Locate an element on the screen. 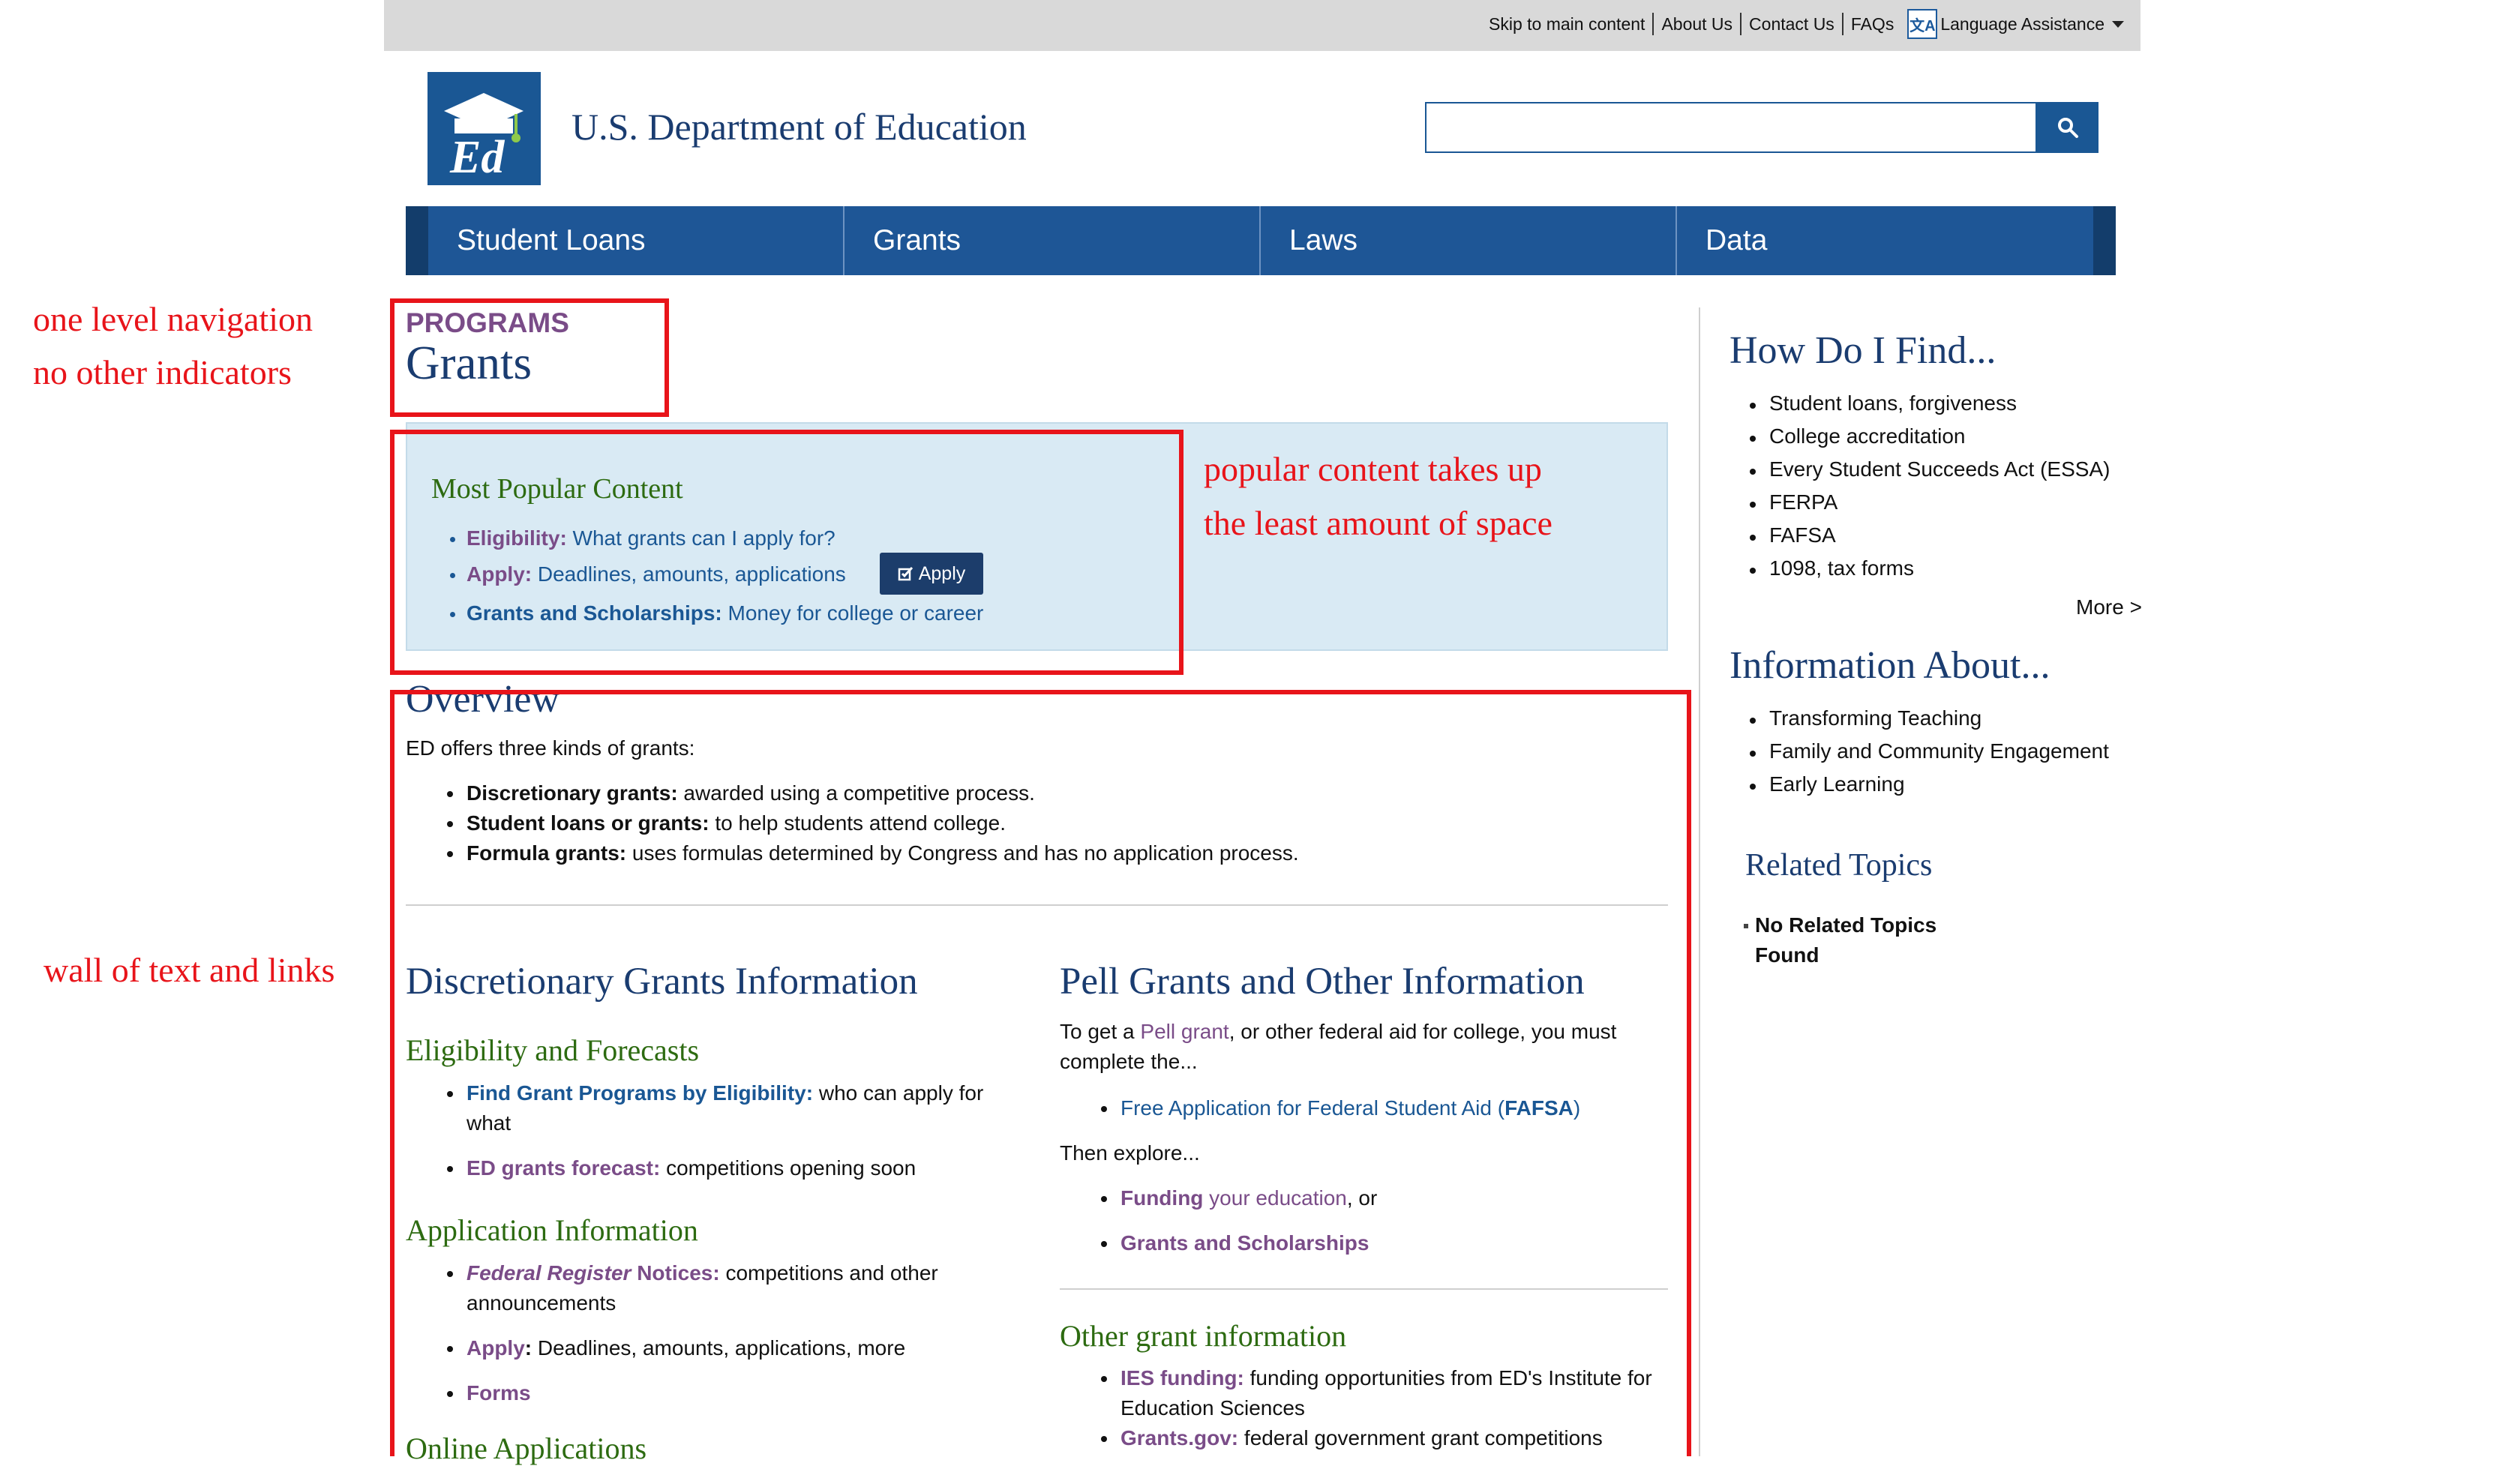  language-label: Language Assistance is located at coordinates (2022, 23).